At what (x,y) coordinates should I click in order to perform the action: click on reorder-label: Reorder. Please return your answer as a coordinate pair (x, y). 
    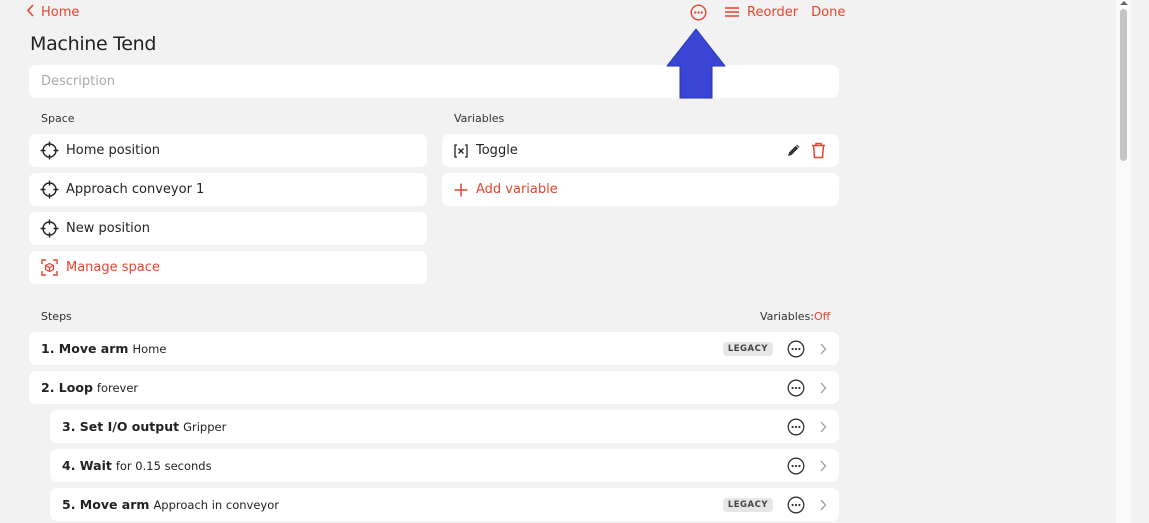
    Looking at the image, I should click on (773, 12).